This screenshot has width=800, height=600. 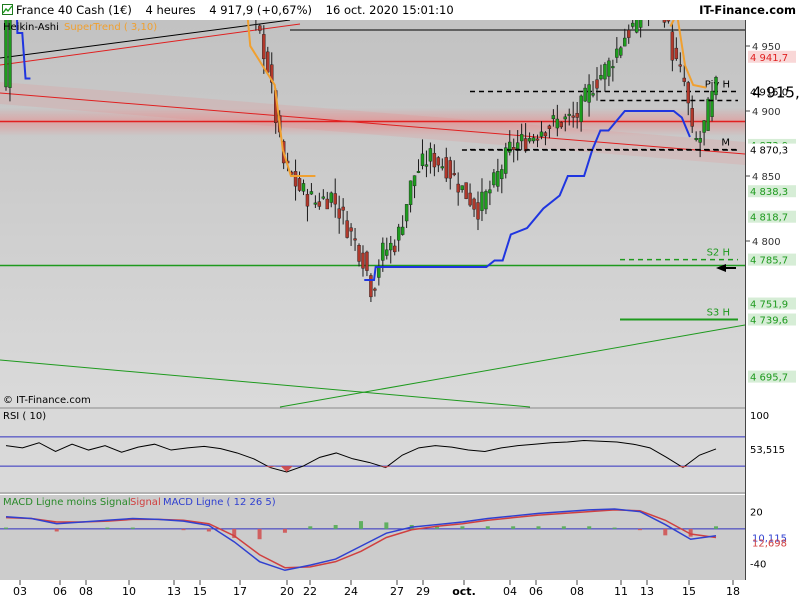 What do you see at coordinates (766, 112) in the screenshot?
I see `y-tick-label: 4 900` at bounding box center [766, 112].